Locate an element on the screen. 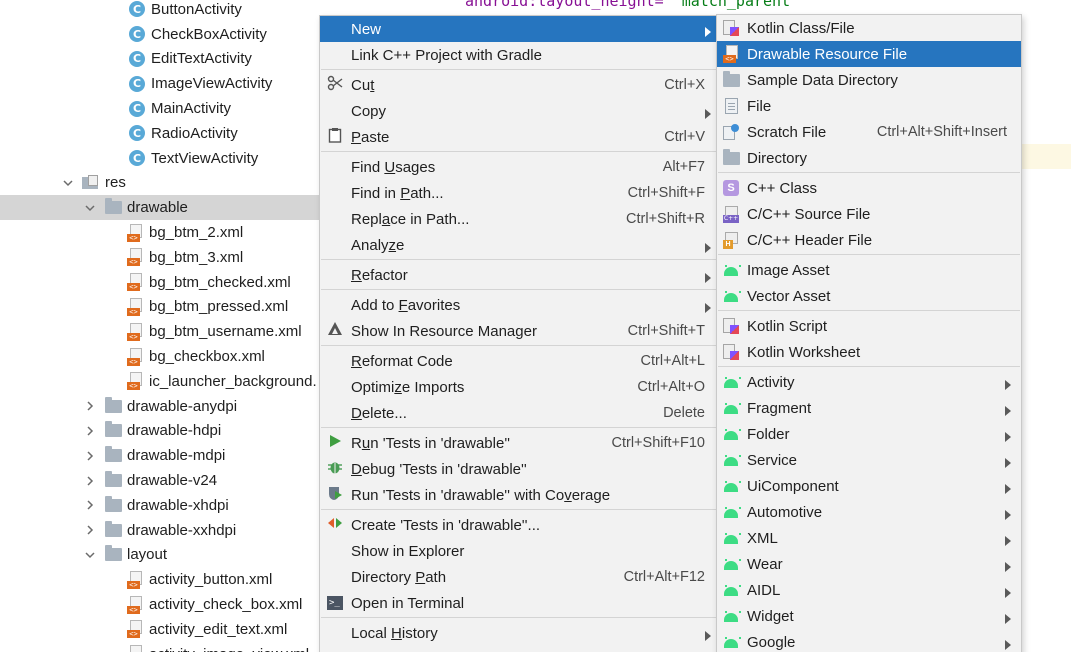 This screenshot has height=652, width=1071. menu-item-directory: Directory is located at coordinates (869, 158).